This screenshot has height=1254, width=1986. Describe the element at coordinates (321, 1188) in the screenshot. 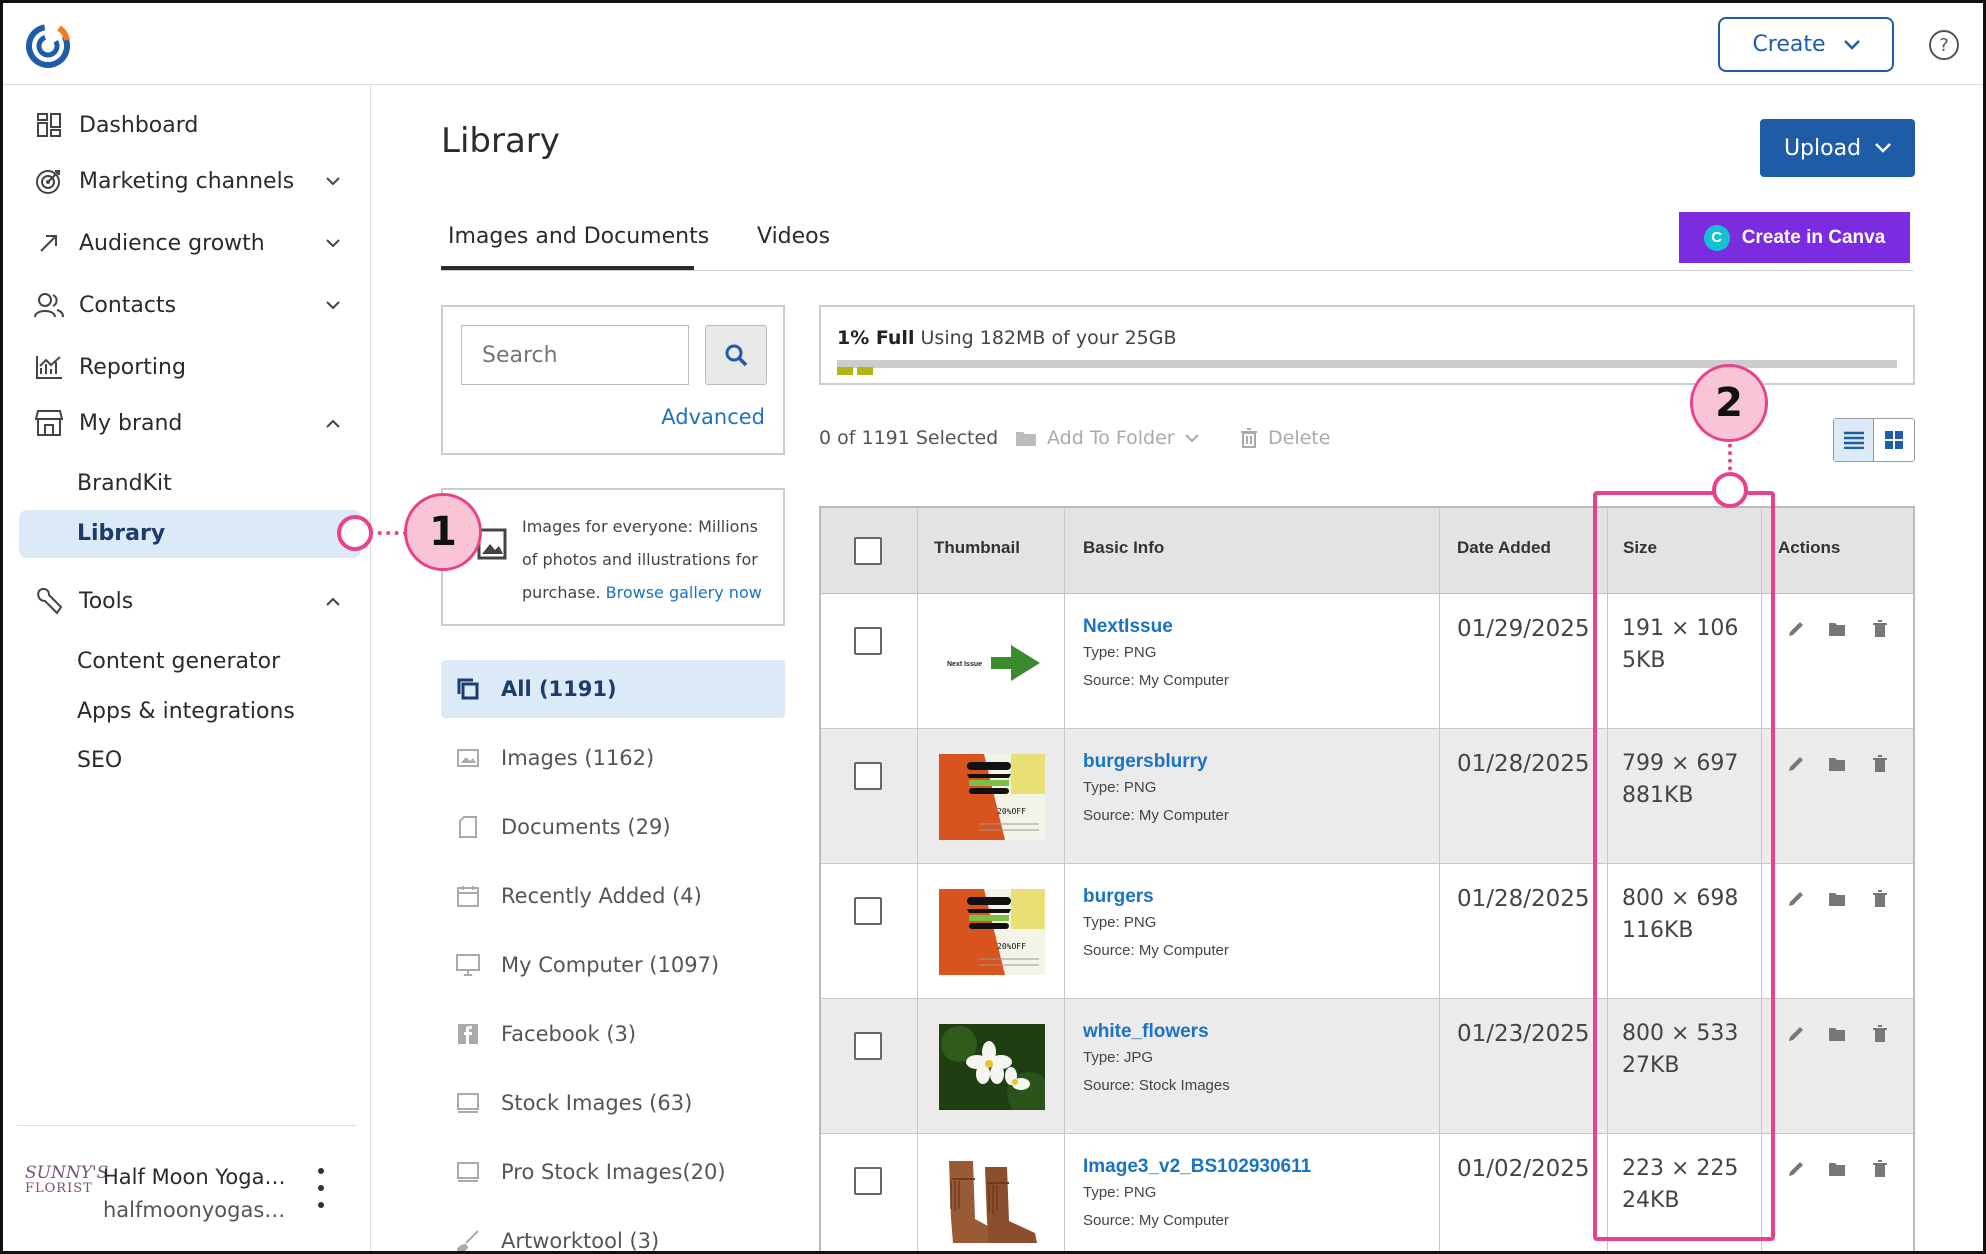

I see `more-options-icon` at that location.